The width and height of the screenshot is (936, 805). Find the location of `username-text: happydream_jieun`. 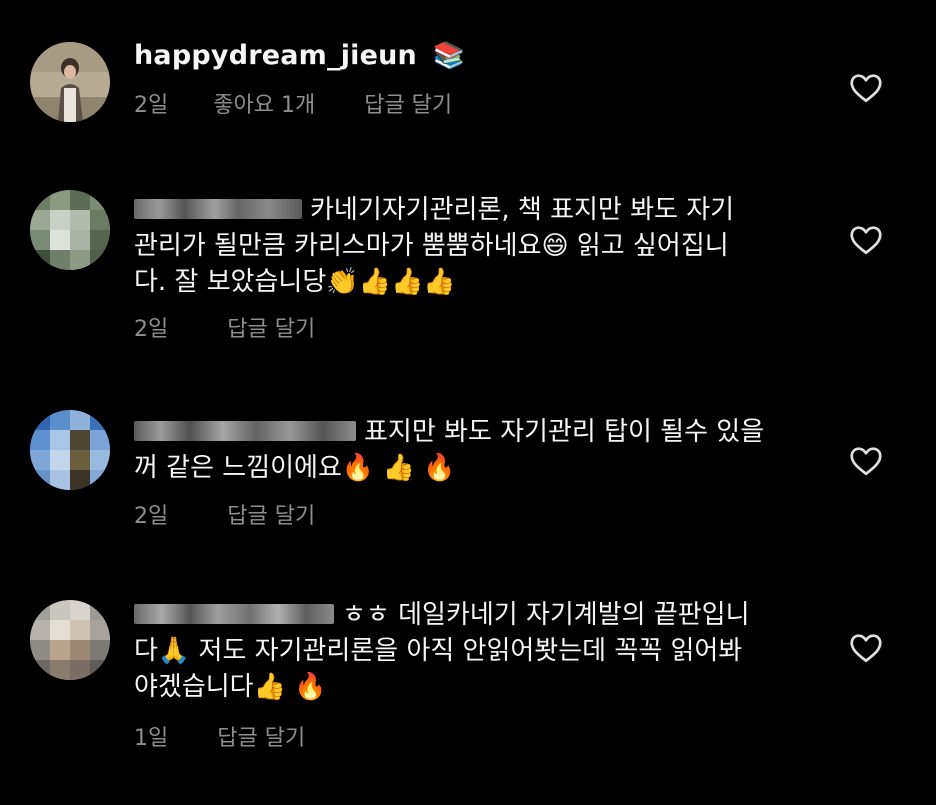

username-text: happydream_jieun is located at coordinates (275, 55).